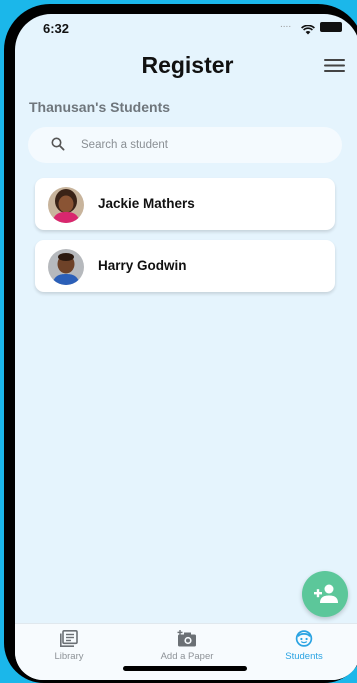 This screenshot has width=357, height=683. What do you see at coordinates (335, 66) in the screenshot?
I see `menu-icon` at bounding box center [335, 66].